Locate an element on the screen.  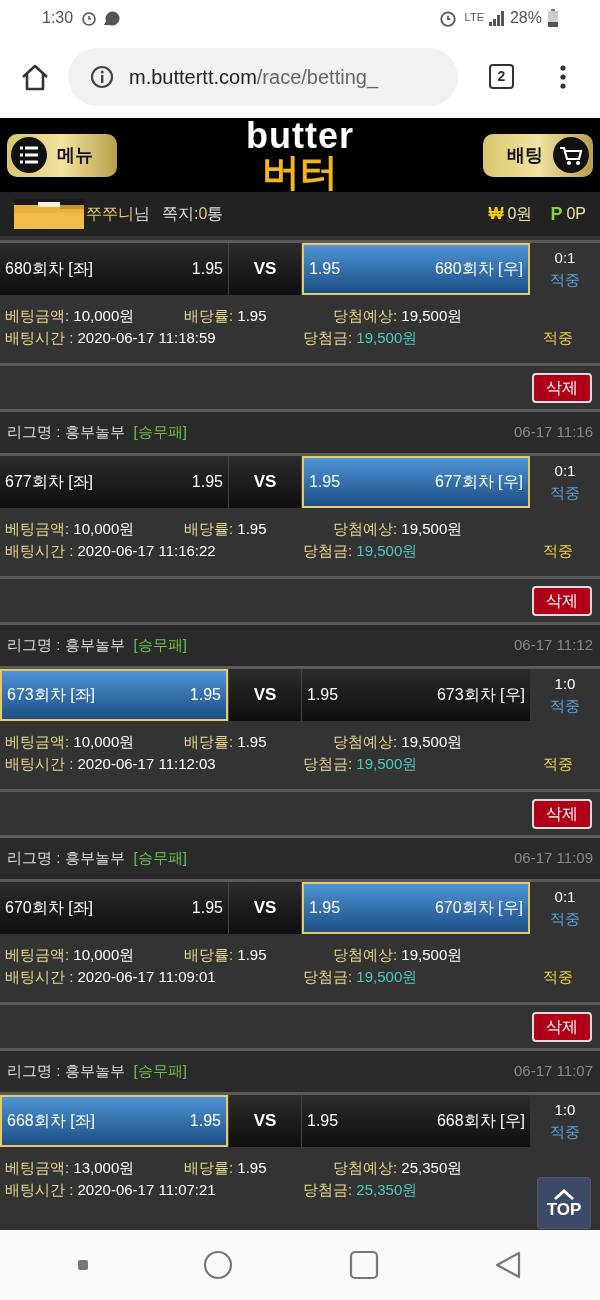
tab-count-button: 2 is located at coordinates (501, 76).